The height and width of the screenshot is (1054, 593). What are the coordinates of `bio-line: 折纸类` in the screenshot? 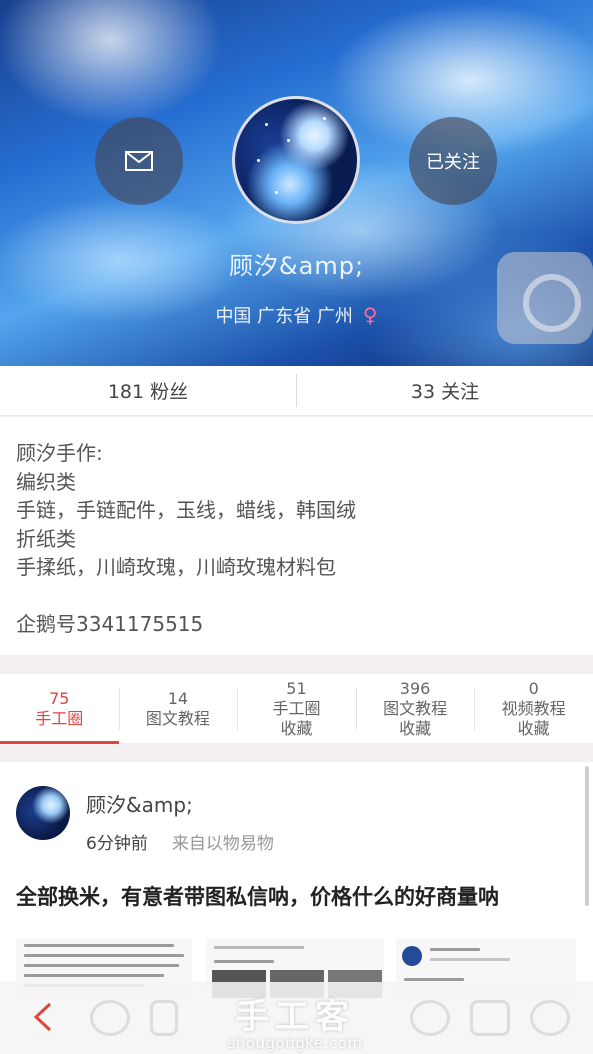 It's located at (46, 538).